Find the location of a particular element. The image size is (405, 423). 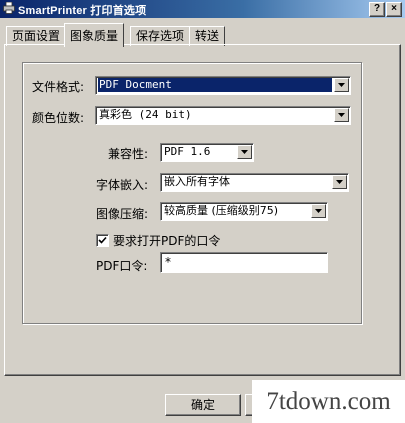

tab-save-options: 保存选项 is located at coordinates (160, 36).